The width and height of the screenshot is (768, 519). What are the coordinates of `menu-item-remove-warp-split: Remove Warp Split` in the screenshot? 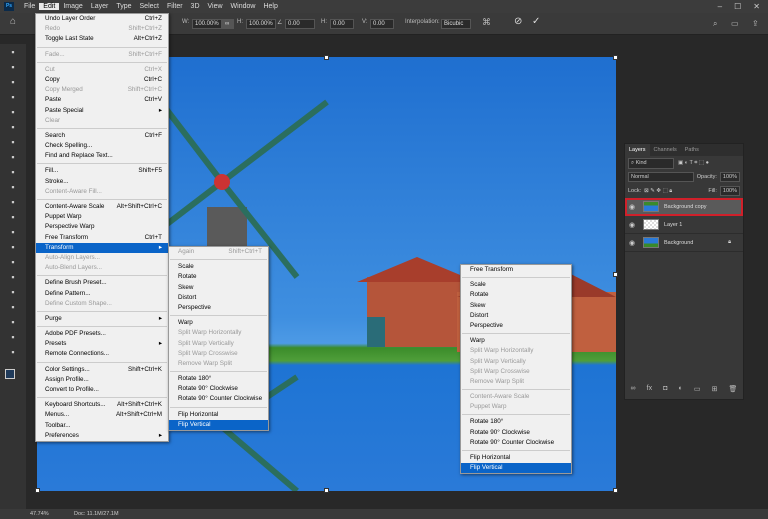 It's located at (218, 364).